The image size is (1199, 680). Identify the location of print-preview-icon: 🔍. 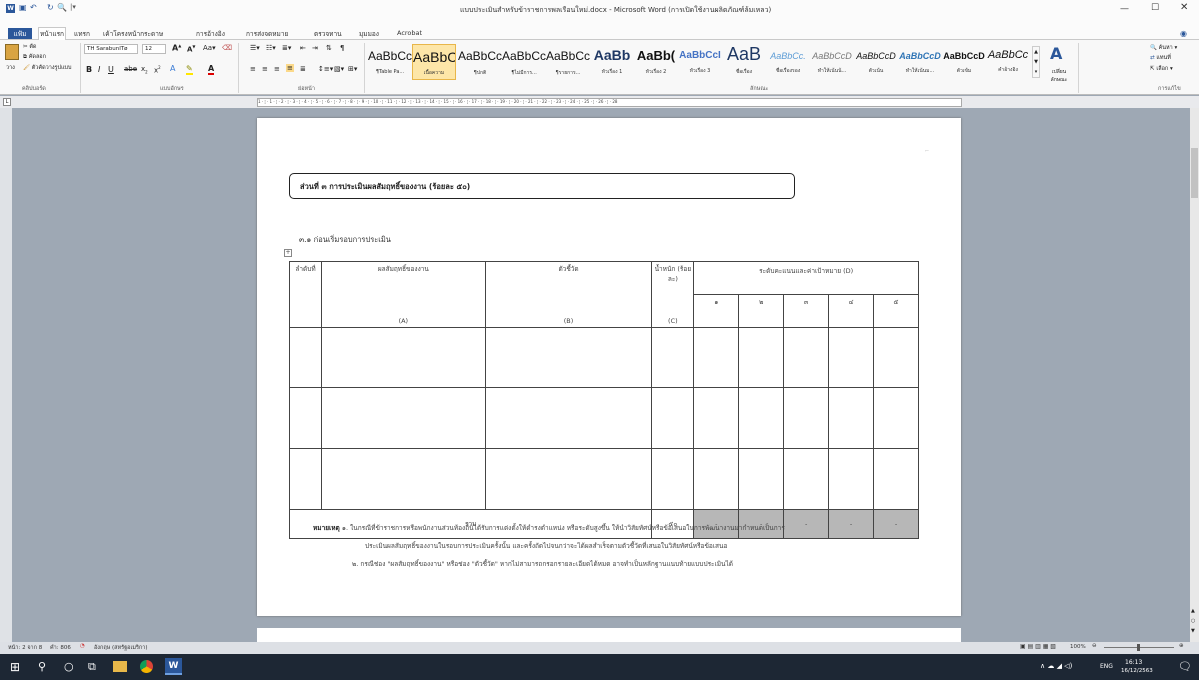
(62, 7).